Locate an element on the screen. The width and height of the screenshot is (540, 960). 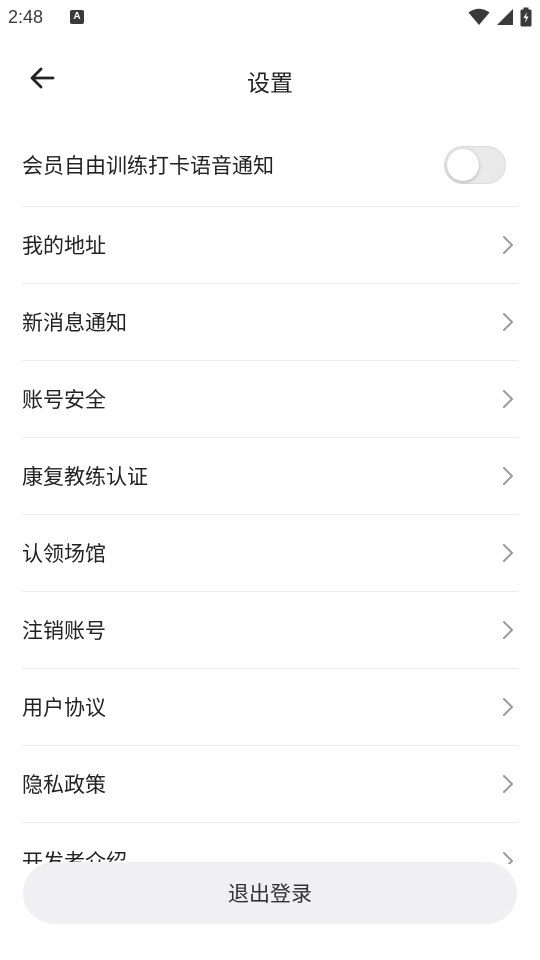
status-icons is located at coordinates (500, 17).